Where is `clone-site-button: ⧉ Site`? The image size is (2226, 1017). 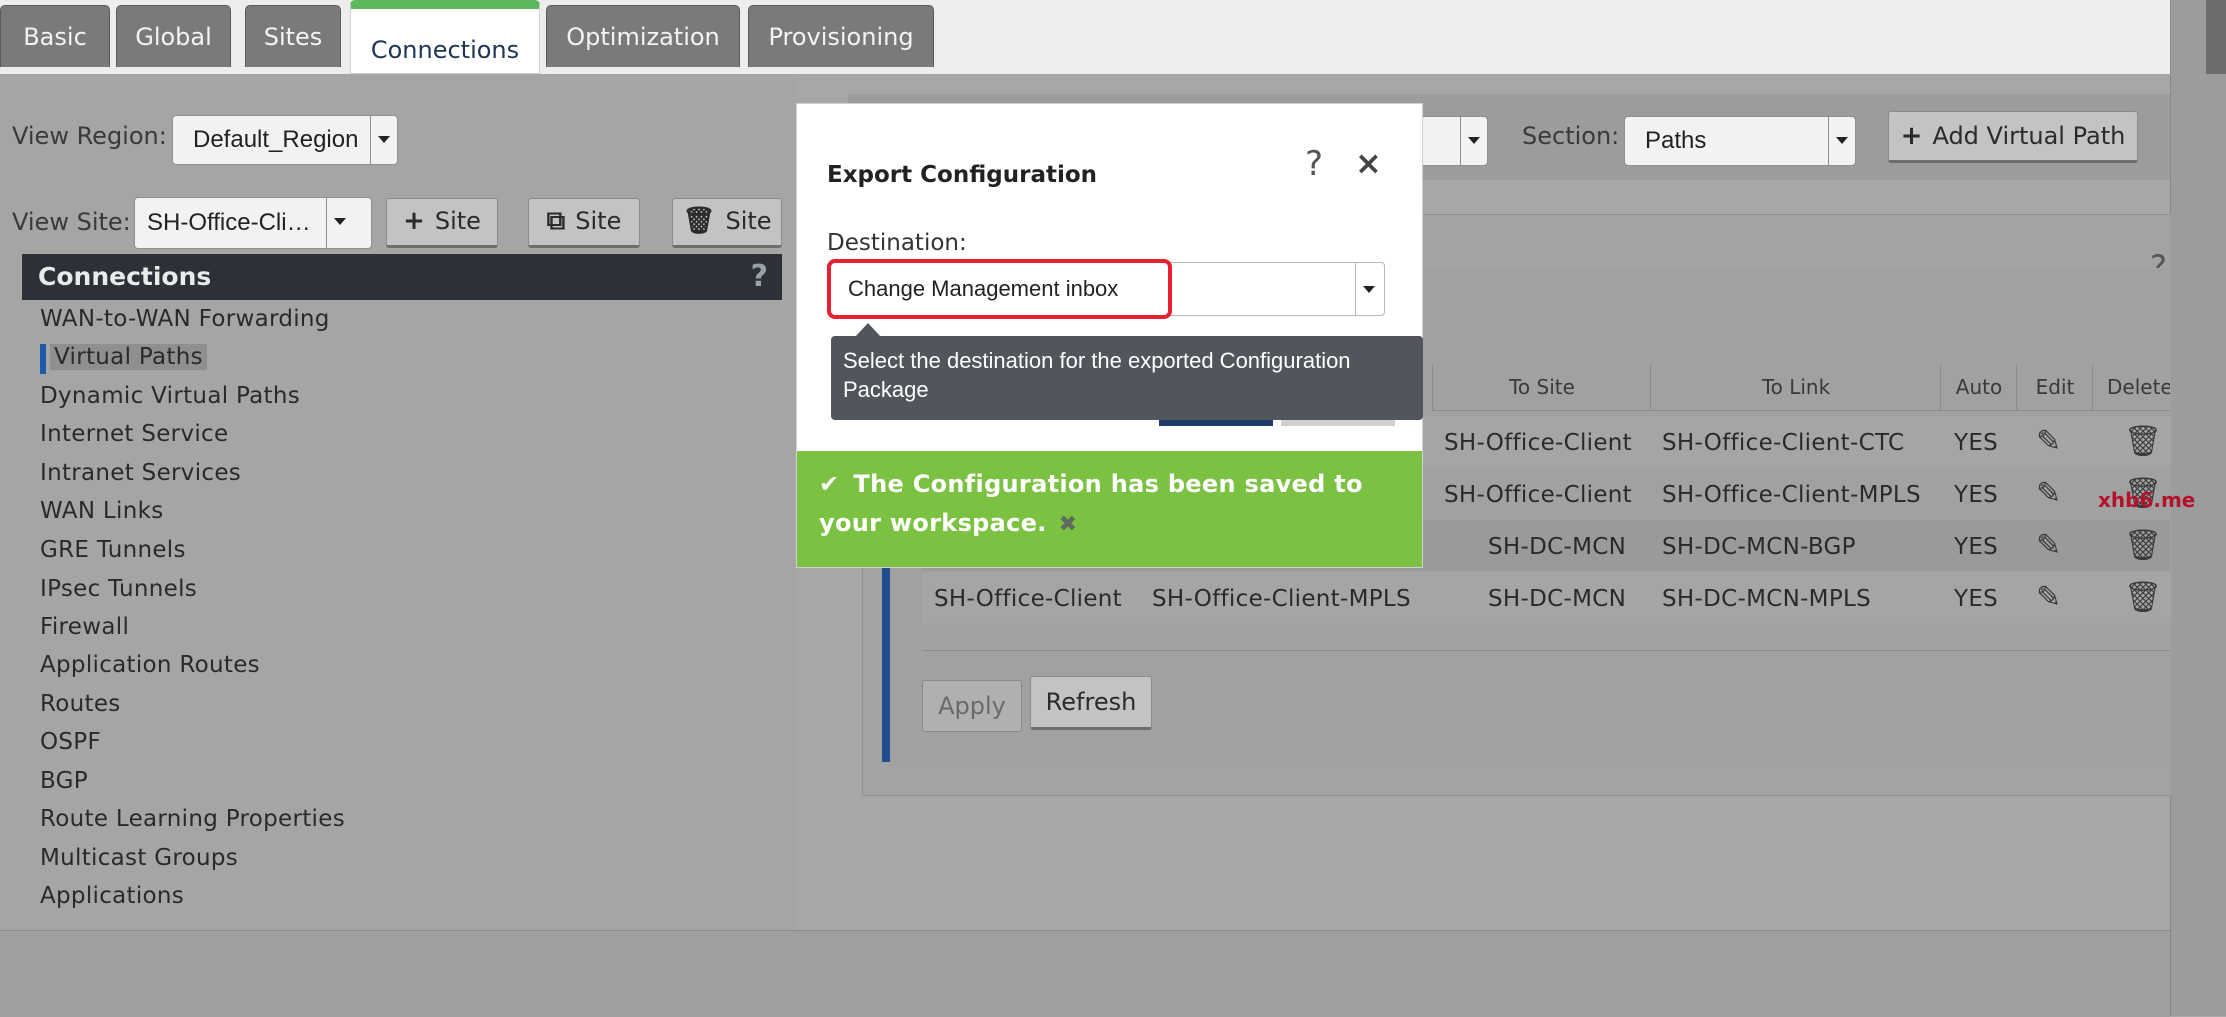 clone-site-button: ⧉ Site is located at coordinates (584, 223).